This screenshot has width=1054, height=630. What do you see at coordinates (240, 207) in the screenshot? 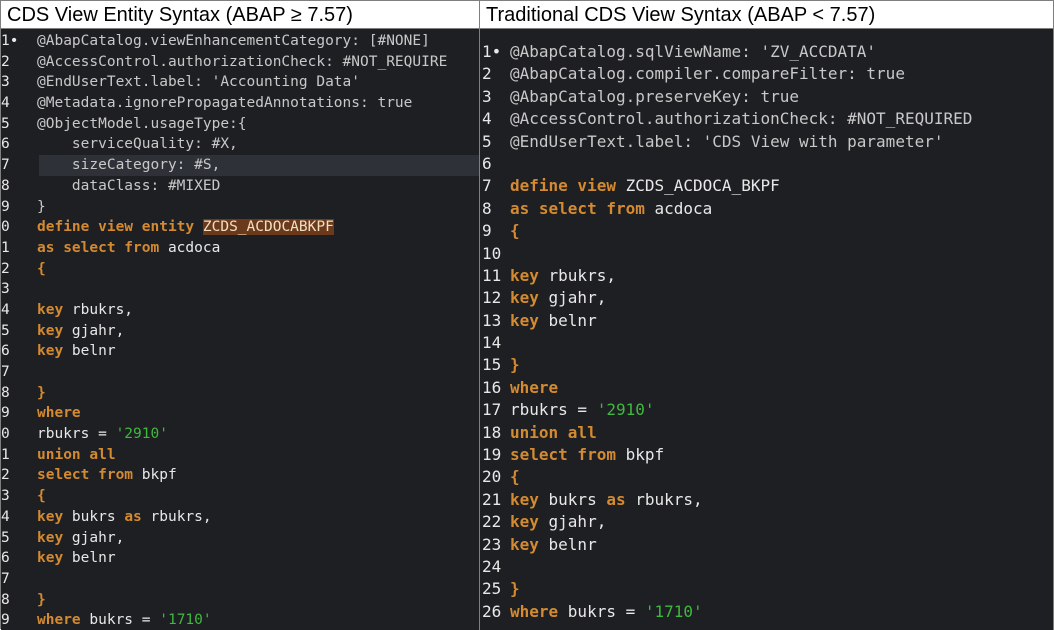
I see `code-line: 9}` at bounding box center [240, 207].